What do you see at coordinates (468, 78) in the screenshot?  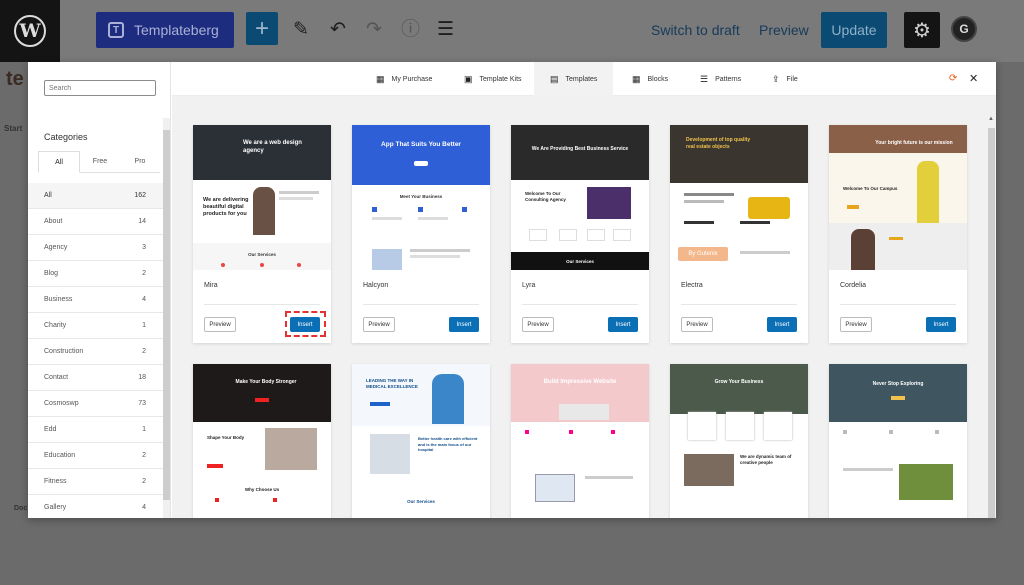 I see `kit-icon: ▣` at bounding box center [468, 78].